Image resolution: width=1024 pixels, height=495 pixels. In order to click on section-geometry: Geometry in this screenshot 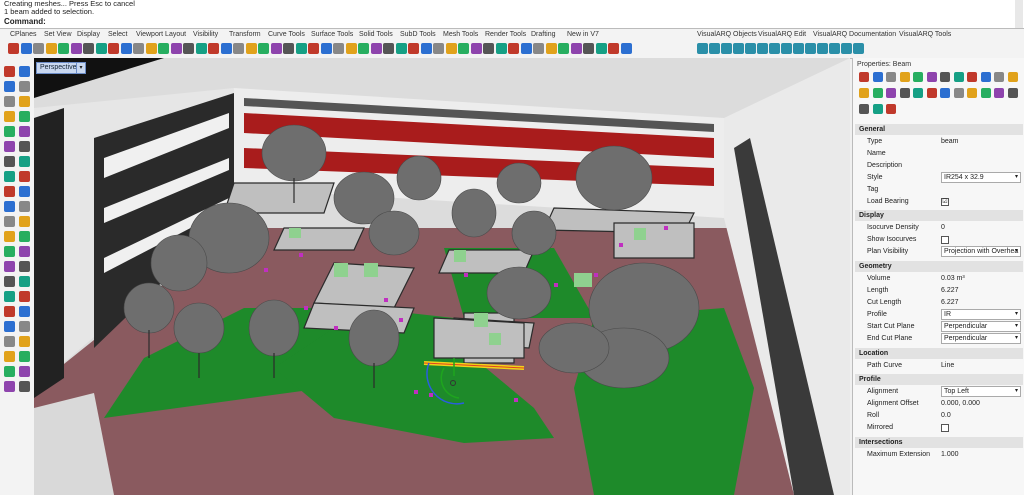, I will do `click(939, 266)`.